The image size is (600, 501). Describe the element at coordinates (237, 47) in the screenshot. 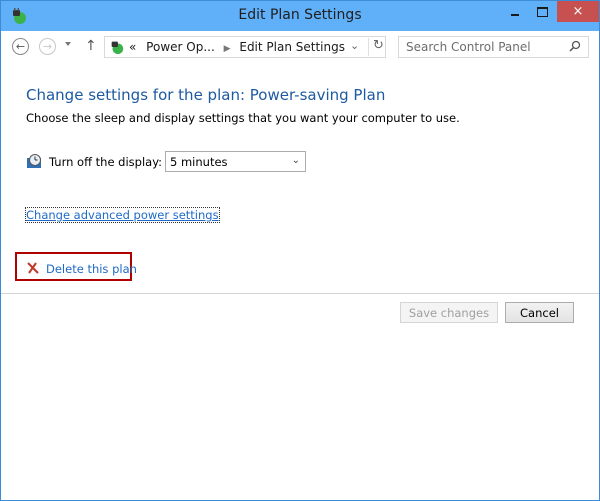

I see `breadcrumb: « Power Op... ▶ Edit Plan Settings` at that location.